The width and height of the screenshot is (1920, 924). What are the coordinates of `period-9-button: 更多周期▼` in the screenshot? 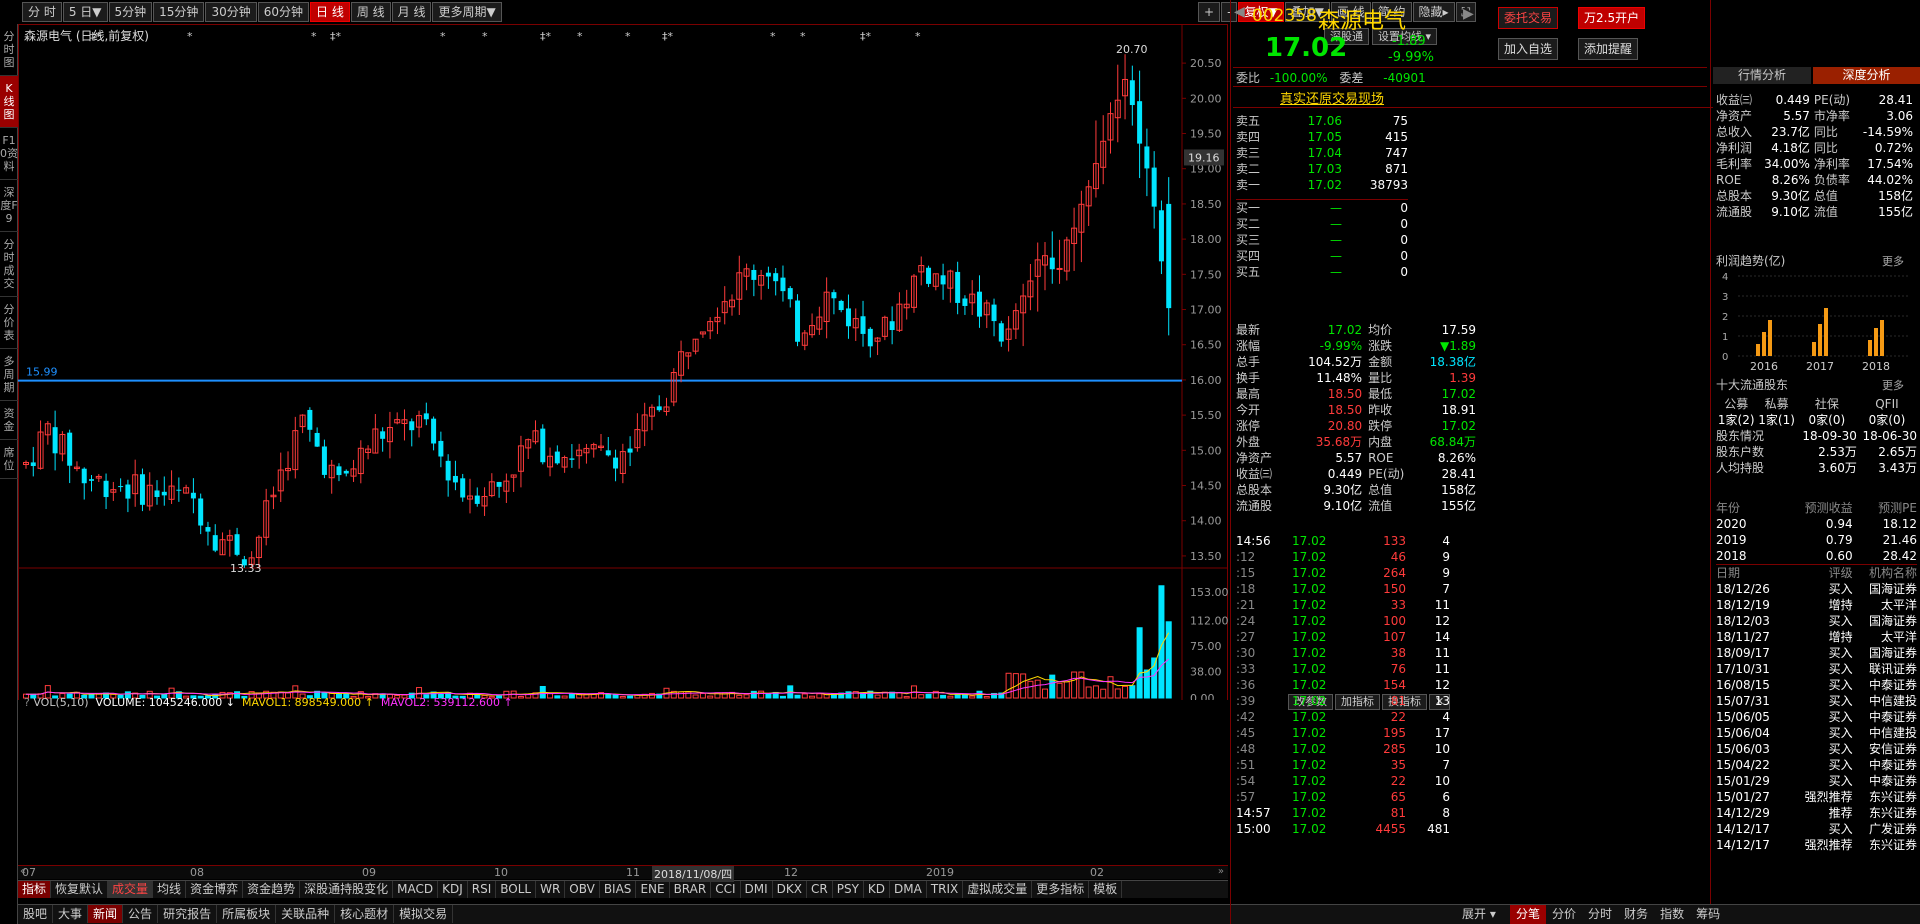 It's located at (467, 12).